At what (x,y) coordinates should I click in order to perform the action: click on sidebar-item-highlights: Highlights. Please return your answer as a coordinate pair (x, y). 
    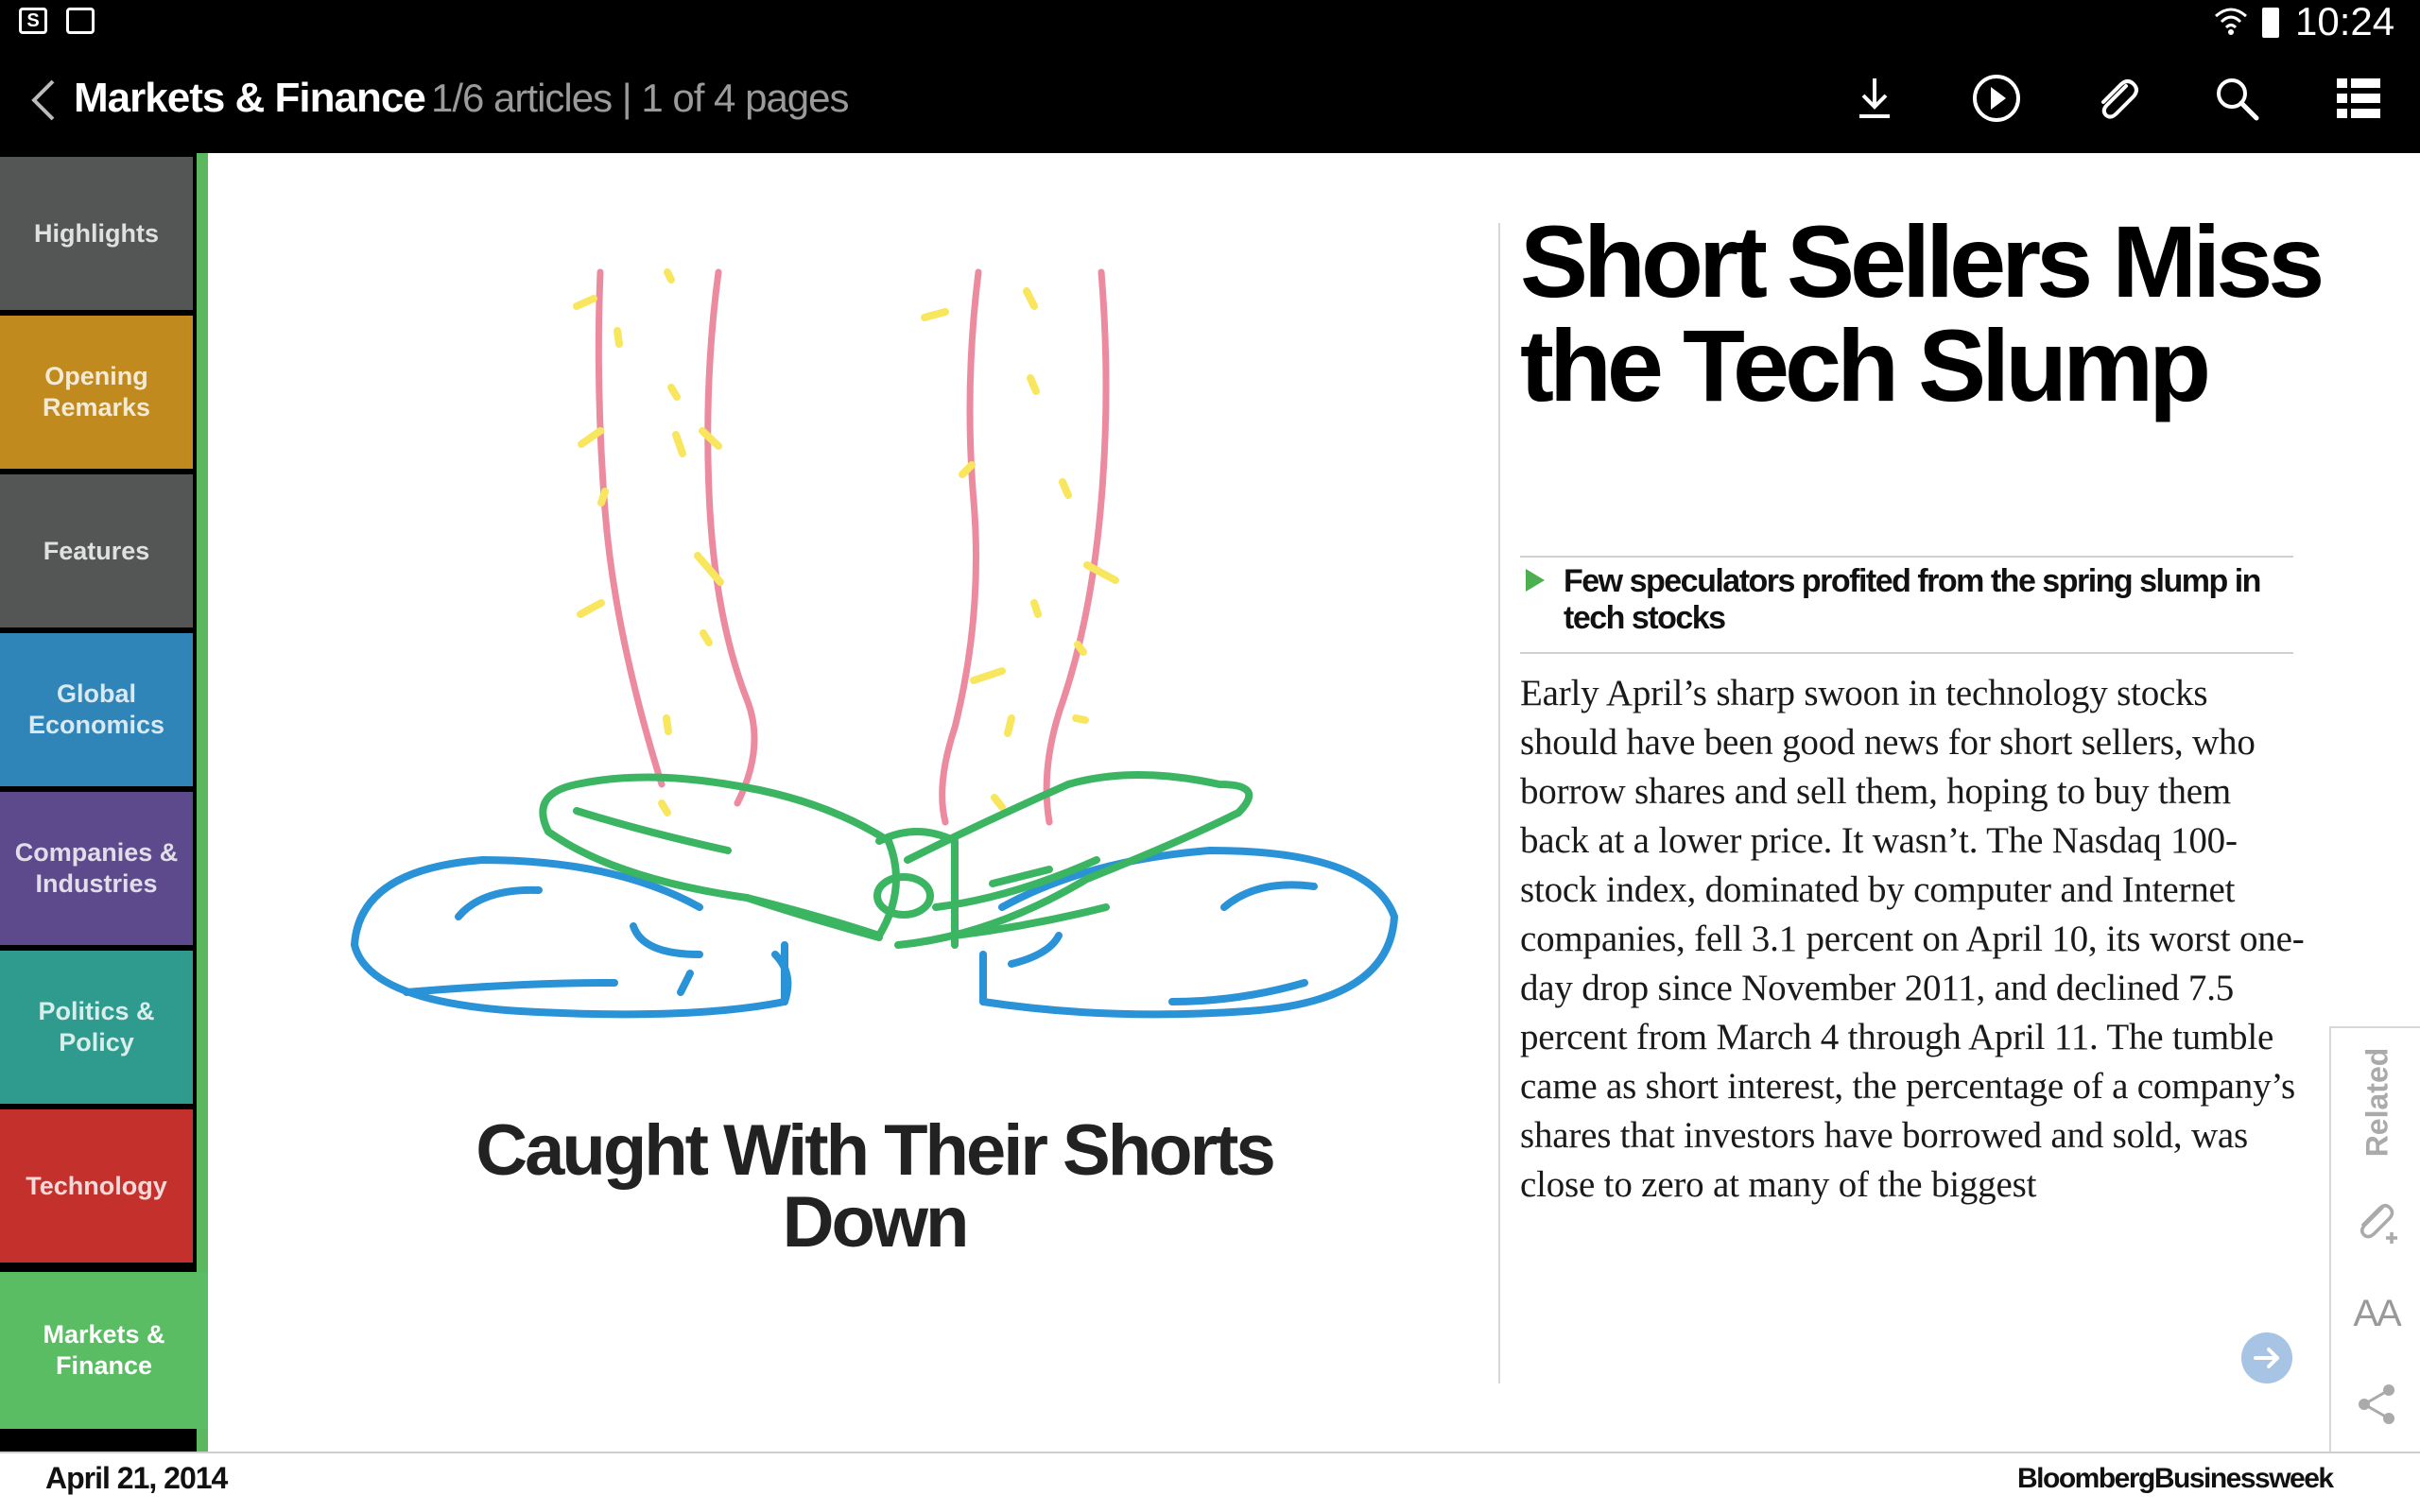
    Looking at the image, I should click on (96, 233).